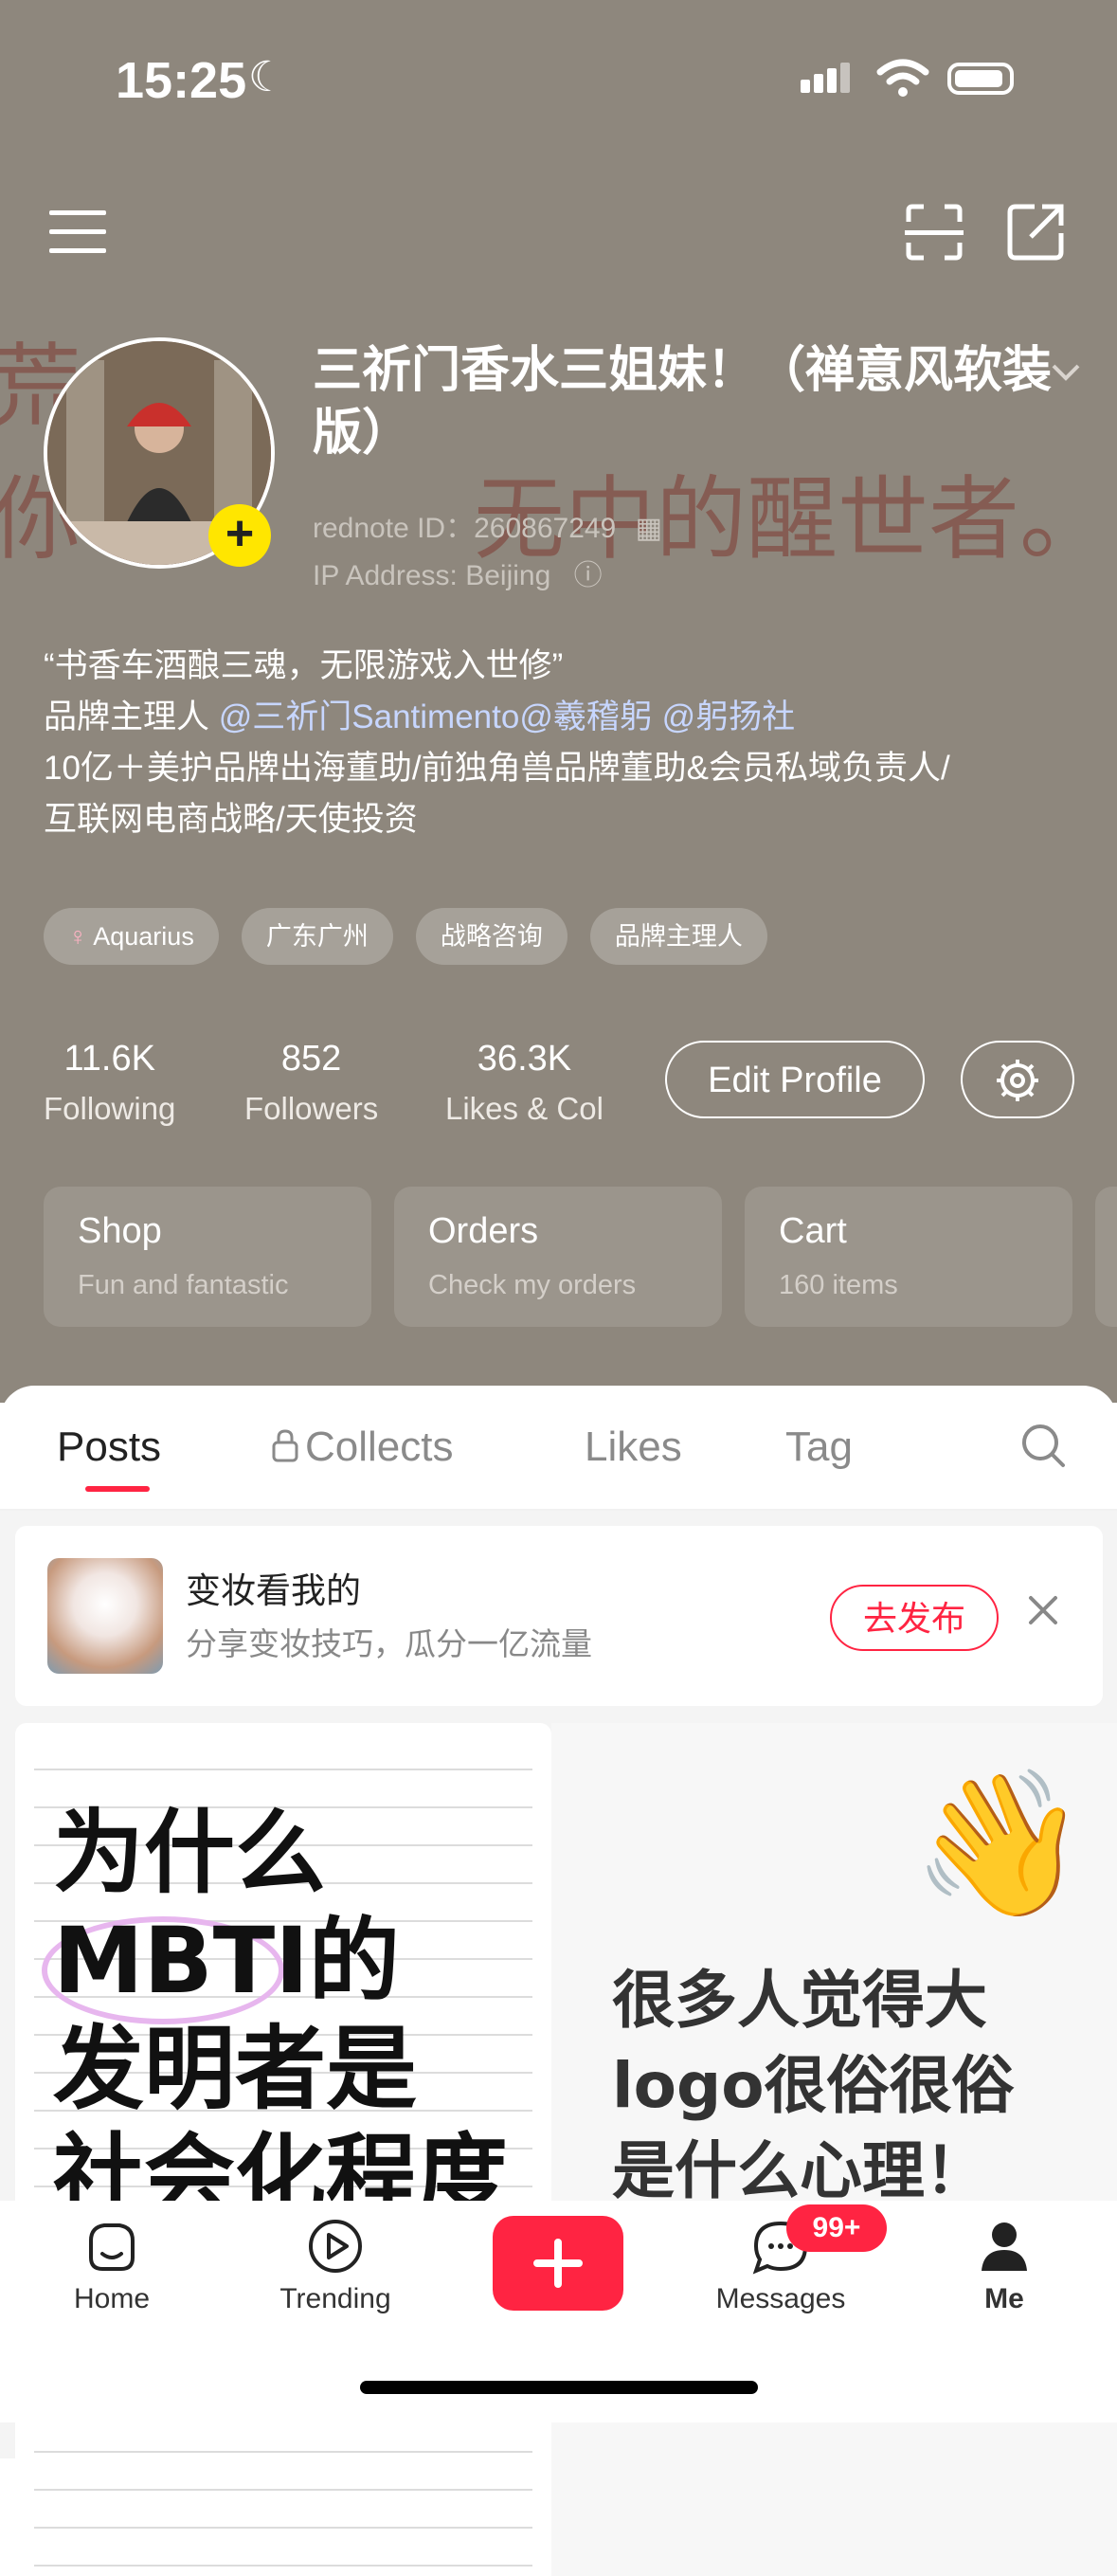  What do you see at coordinates (524, 1108) in the screenshot?
I see `stat-label: Likes & Col` at bounding box center [524, 1108].